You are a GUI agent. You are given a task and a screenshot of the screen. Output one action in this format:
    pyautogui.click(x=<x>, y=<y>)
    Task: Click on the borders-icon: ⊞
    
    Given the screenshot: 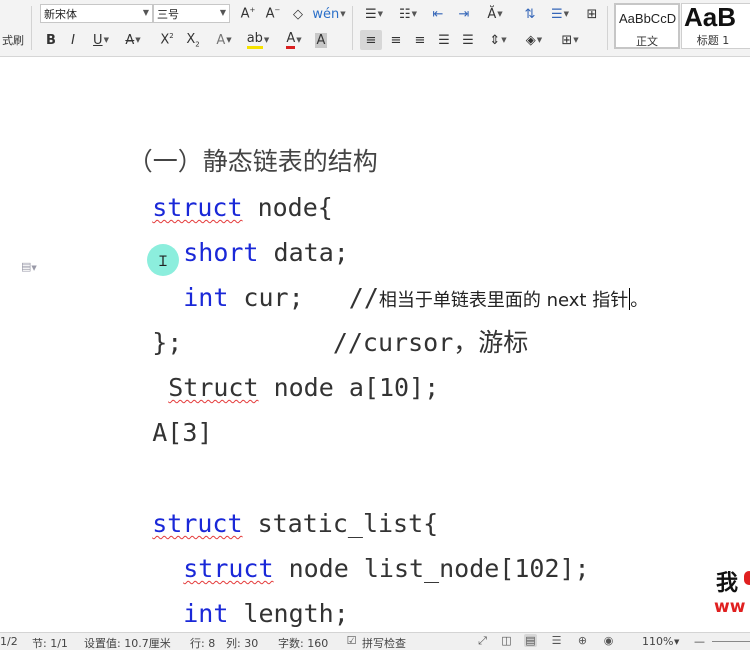 What is the action you would take?
    pyautogui.click(x=567, y=40)
    